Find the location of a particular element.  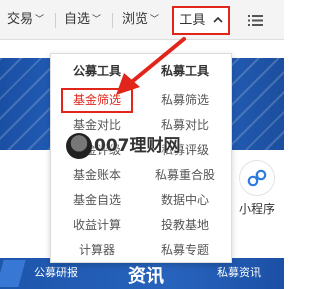

nav-trade: 交易 ﹀ is located at coordinates (25, 20).